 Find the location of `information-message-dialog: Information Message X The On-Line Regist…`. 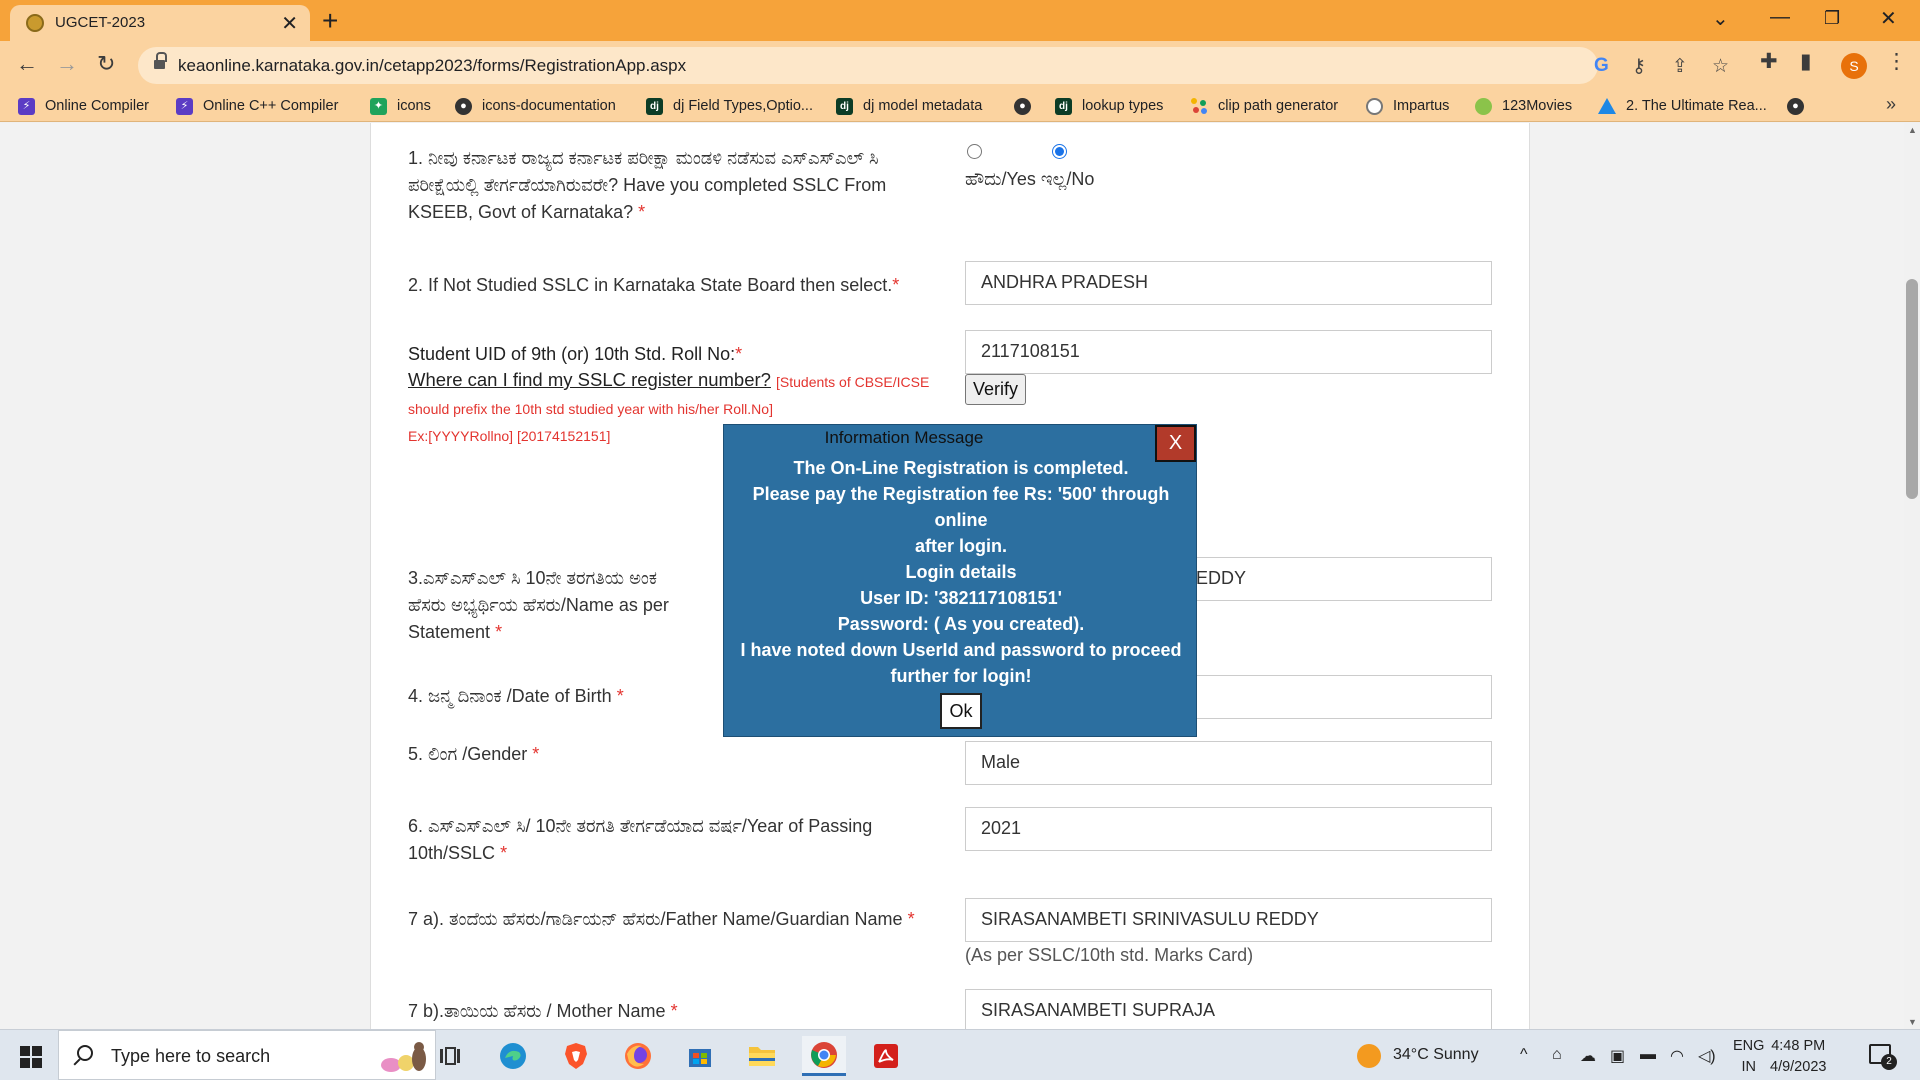

information-message-dialog: Information Message X The On-Line Regist… is located at coordinates (960, 580).